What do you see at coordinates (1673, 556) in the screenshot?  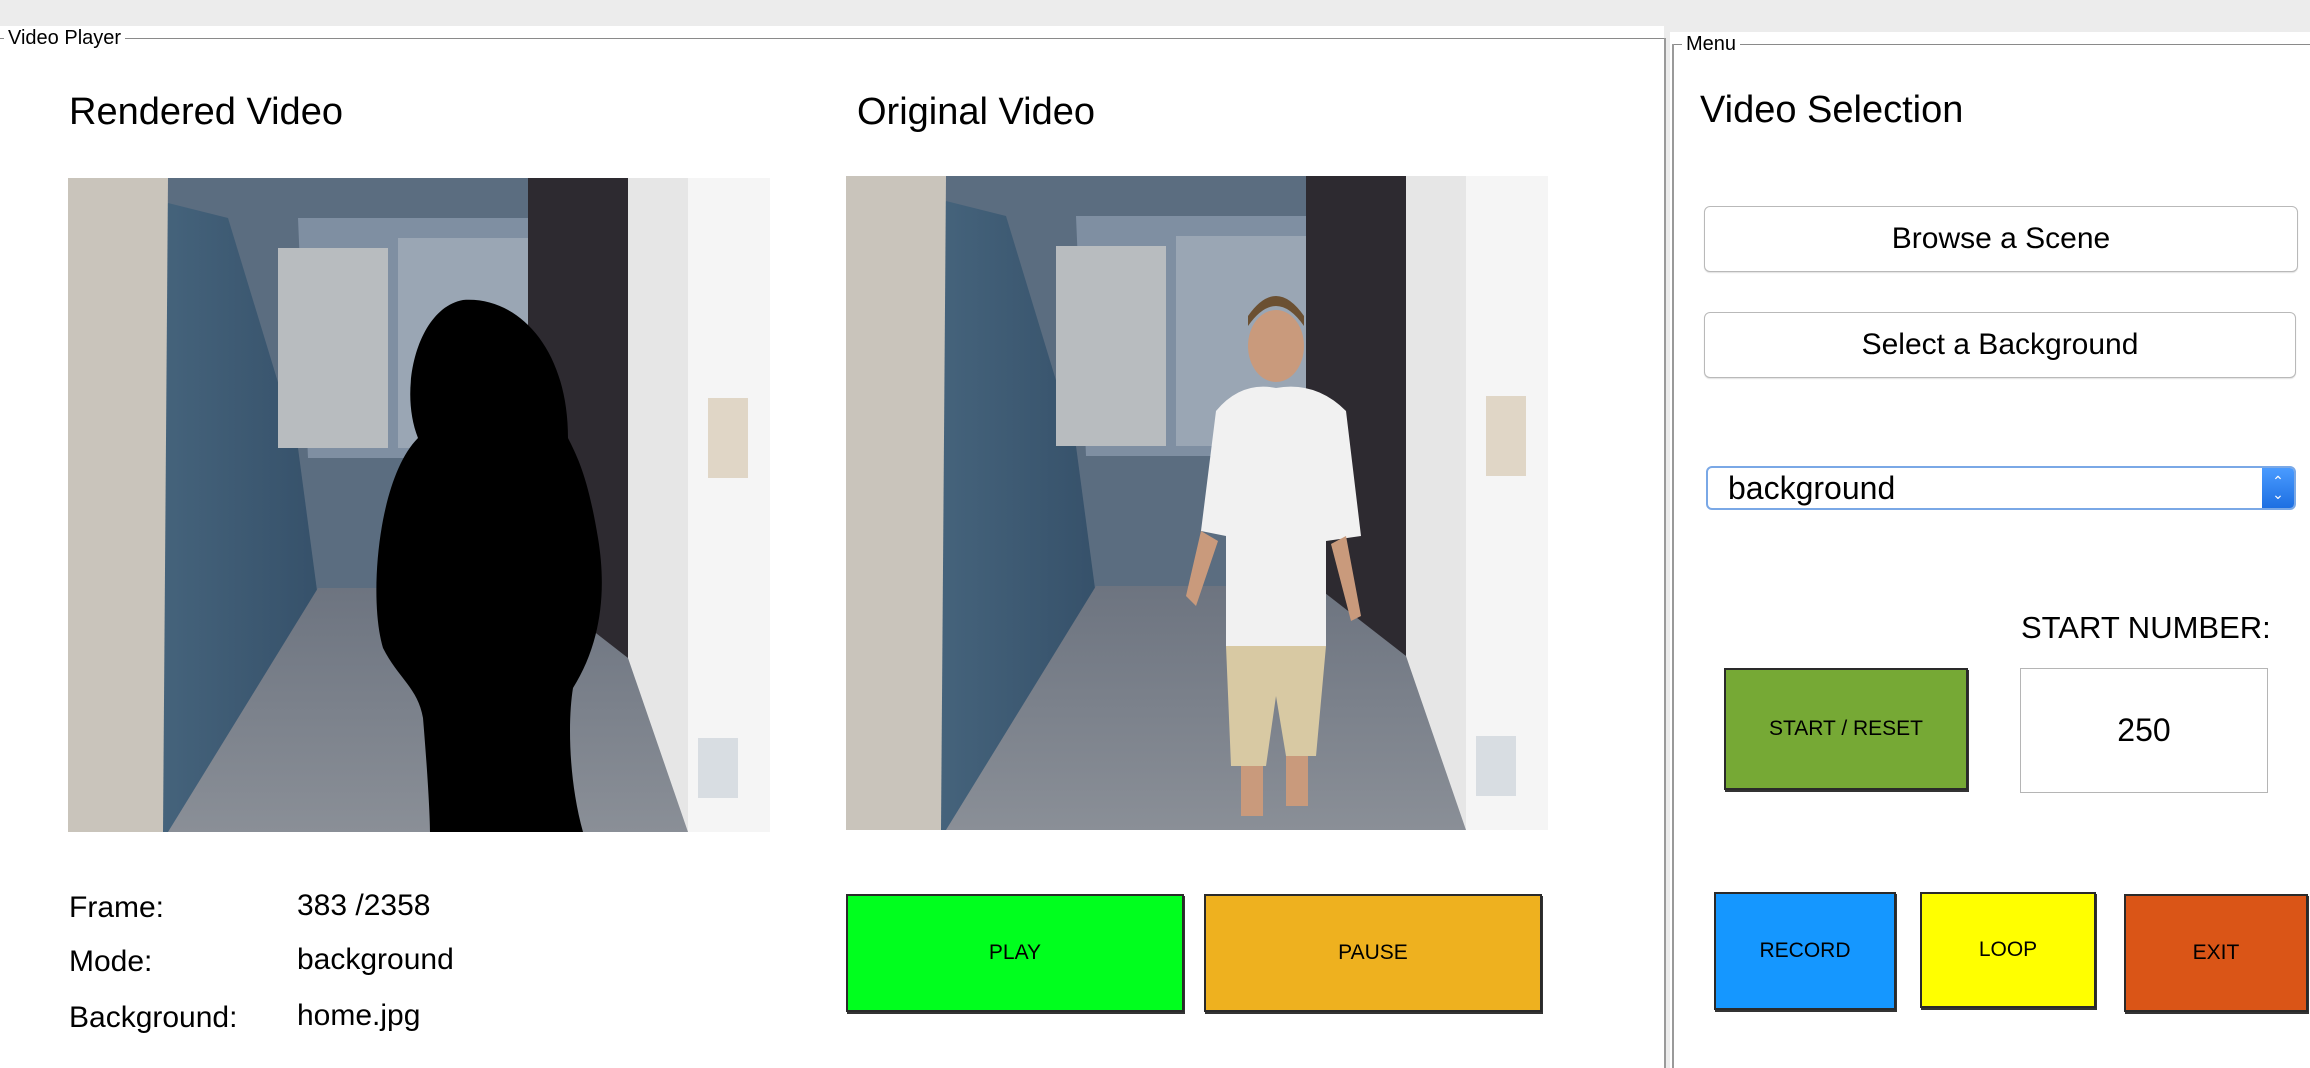 I see `menu-frame-left` at bounding box center [1673, 556].